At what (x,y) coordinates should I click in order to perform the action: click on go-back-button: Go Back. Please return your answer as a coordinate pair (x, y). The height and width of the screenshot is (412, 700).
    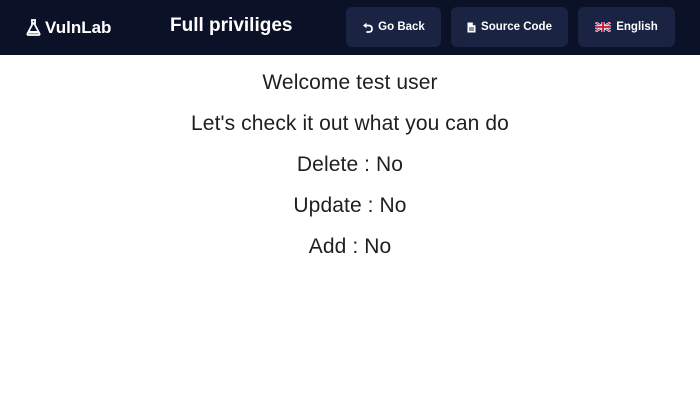
    Looking at the image, I should click on (393, 27).